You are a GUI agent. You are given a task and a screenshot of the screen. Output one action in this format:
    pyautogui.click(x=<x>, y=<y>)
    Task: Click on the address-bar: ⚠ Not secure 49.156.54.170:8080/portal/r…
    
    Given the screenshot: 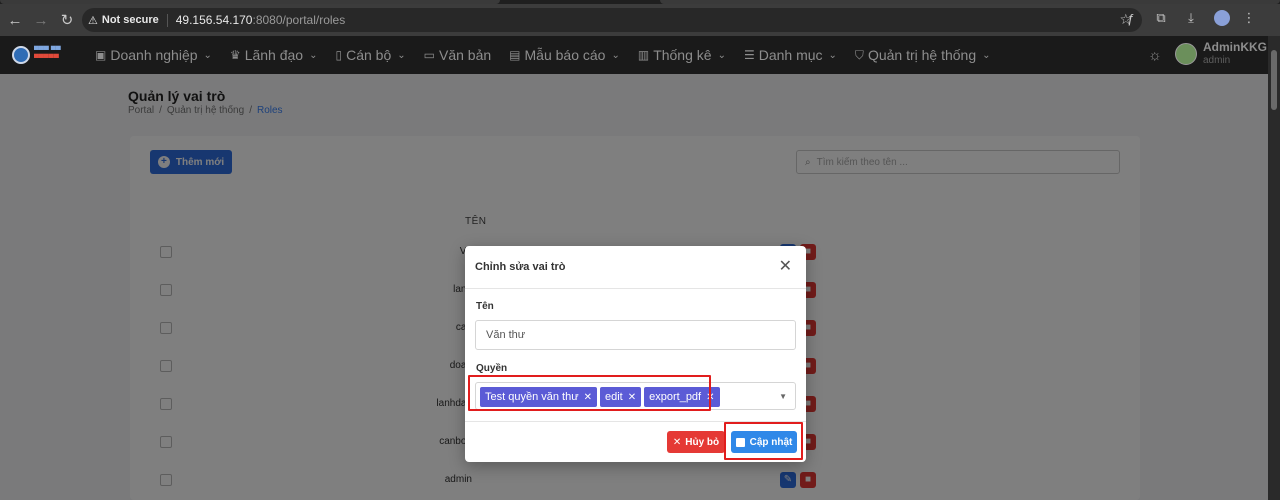 What is the action you would take?
    pyautogui.click(x=612, y=20)
    